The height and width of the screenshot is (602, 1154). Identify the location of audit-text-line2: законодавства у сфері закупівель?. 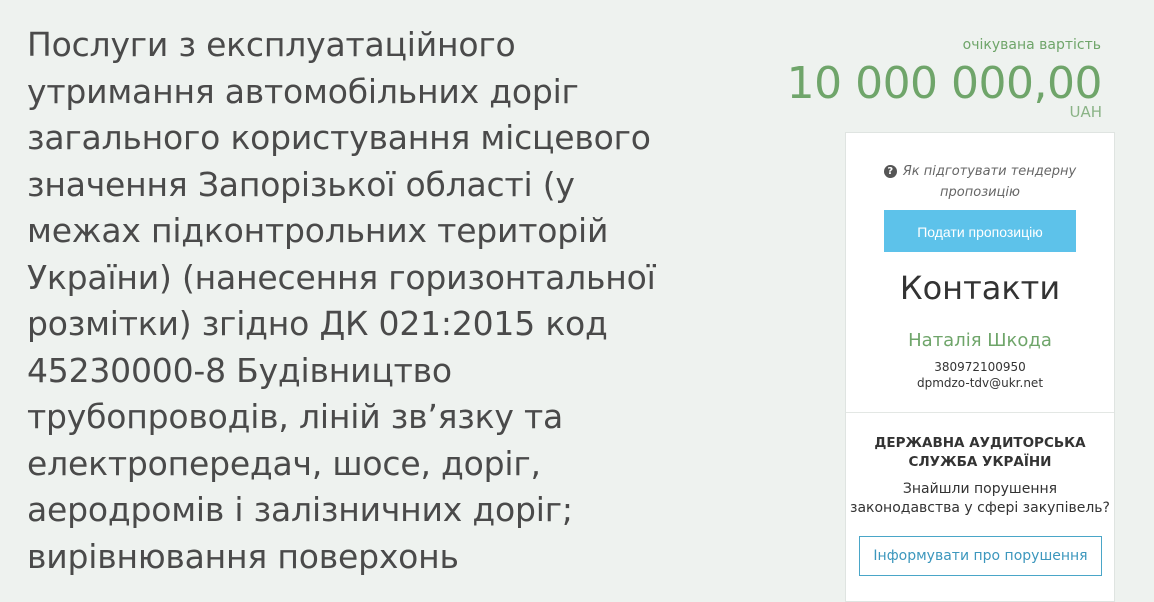
(980, 508).